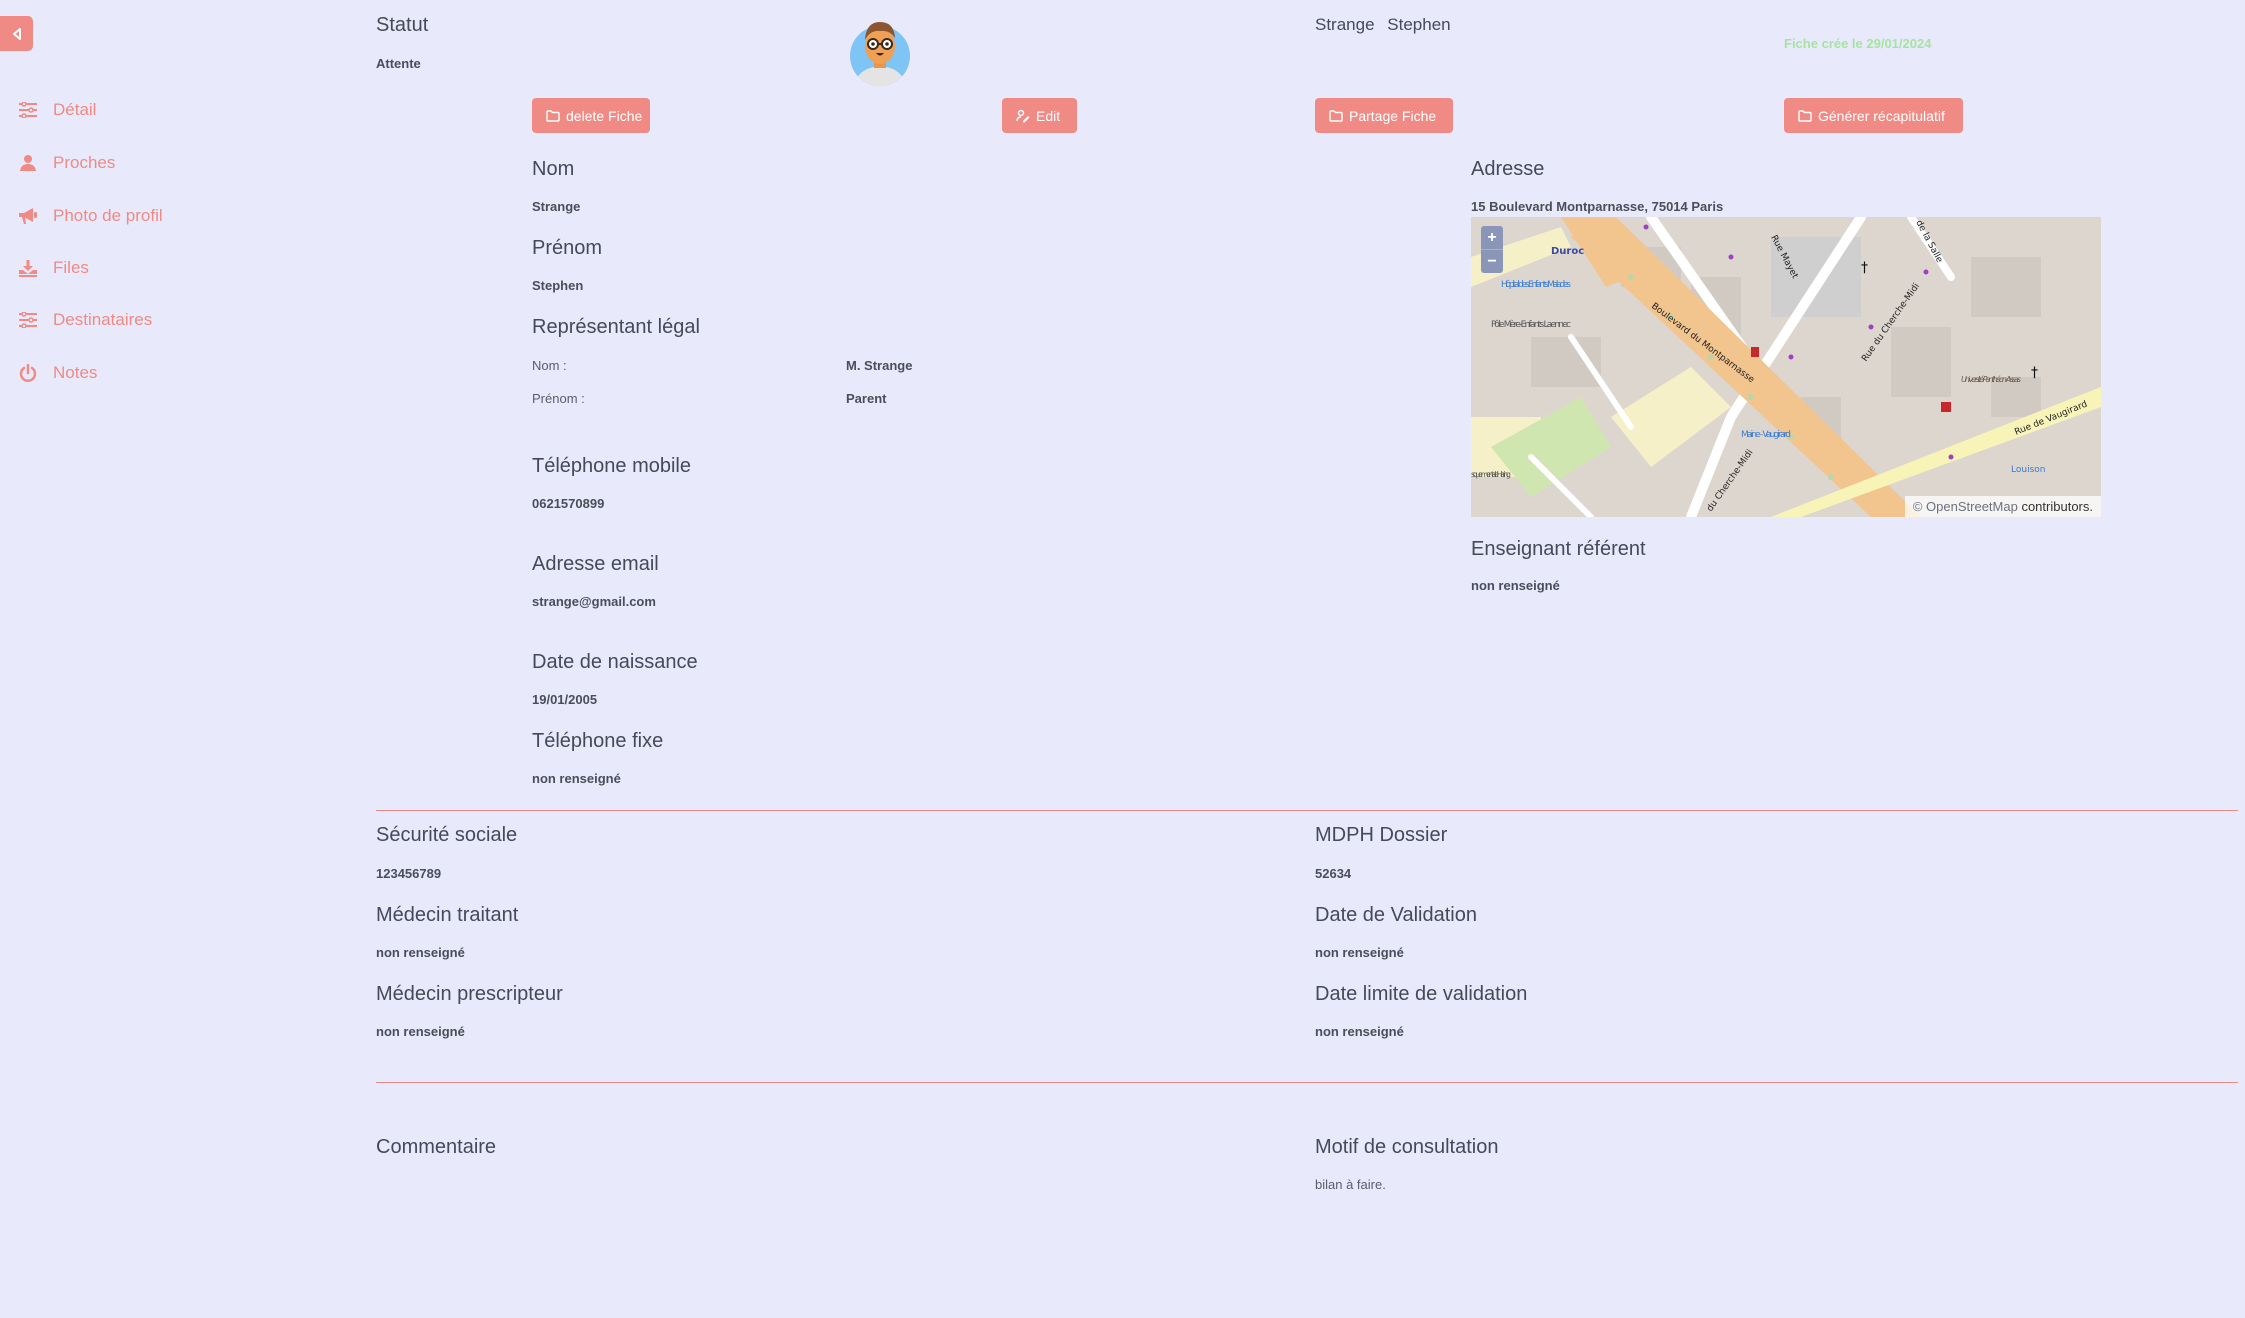 This screenshot has height=1318, width=2245. What do you see at coordinates (594, 601) in the screenshot?
I see `email-value: strange@gmail.com` at bounding box center [594, 601].